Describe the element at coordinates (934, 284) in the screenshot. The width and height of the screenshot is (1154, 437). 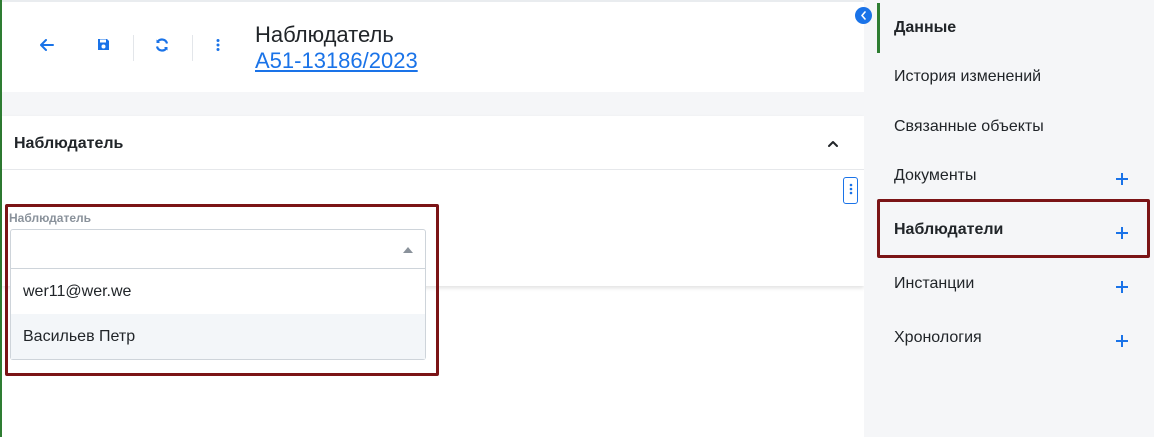
I see `sidebar-item-instances: Инстанции` at that location.